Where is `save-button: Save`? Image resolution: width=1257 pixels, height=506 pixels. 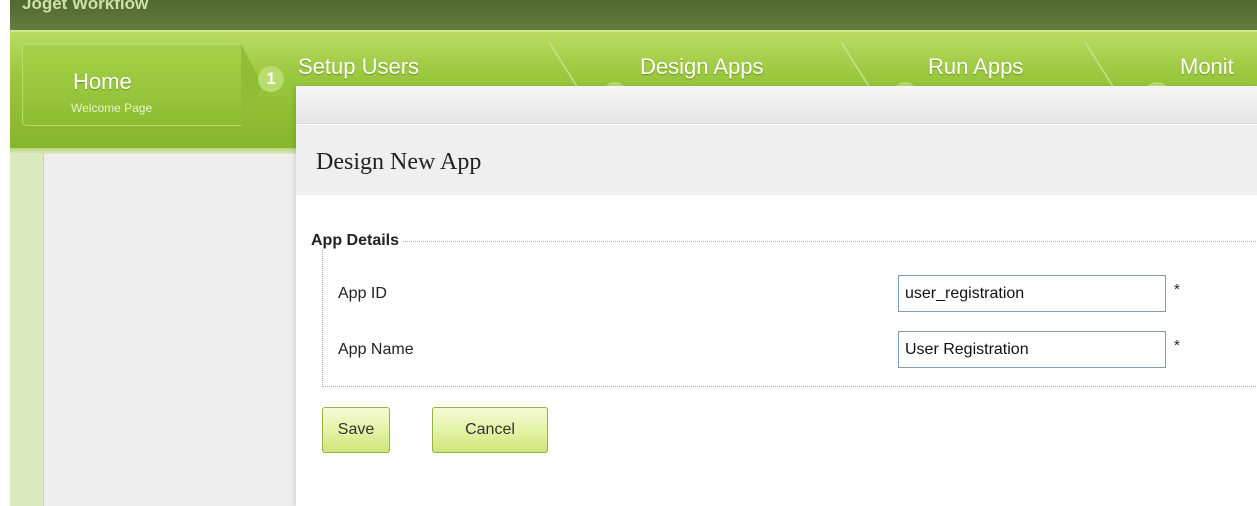 save-button: Save is located at coordinates (356, 430).